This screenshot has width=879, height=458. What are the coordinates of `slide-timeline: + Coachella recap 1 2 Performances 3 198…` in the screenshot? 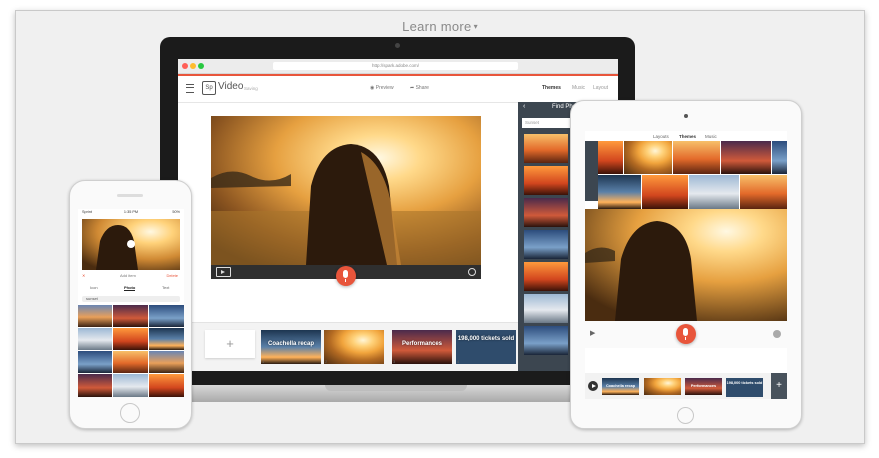 It's located at (348, 346).